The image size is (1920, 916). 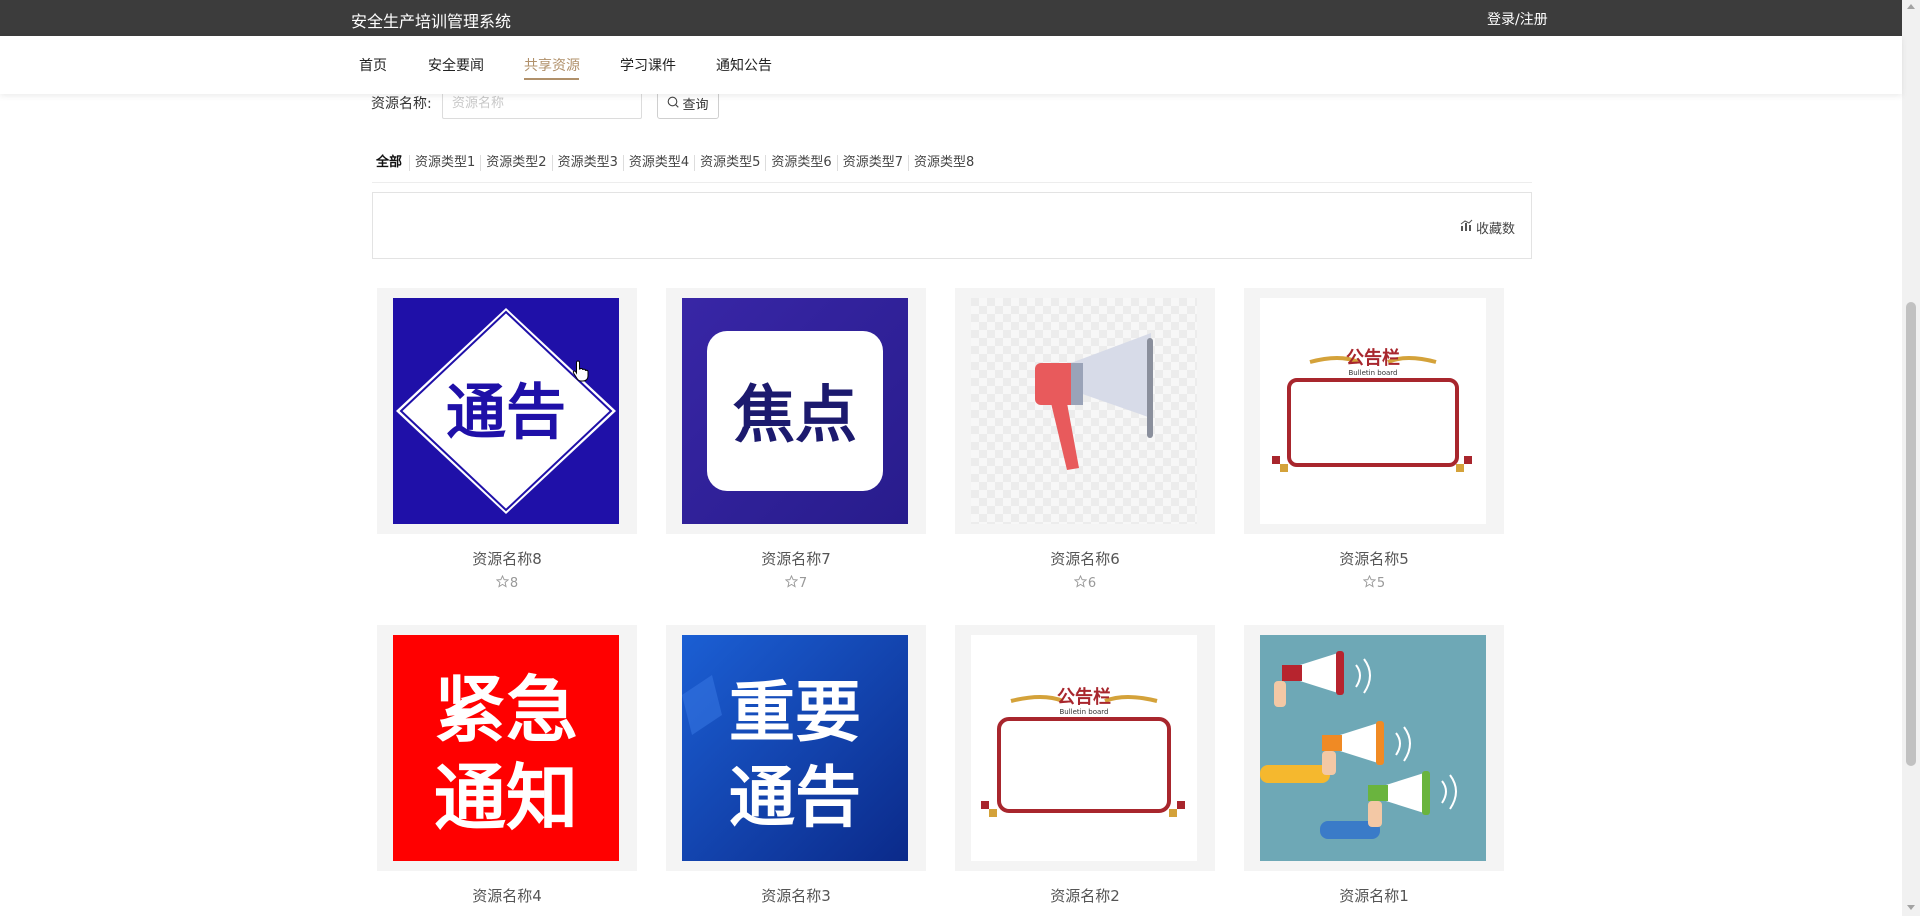 I want to click on resource-thumbnail: 重要 通告, so click(x=795, y=748).